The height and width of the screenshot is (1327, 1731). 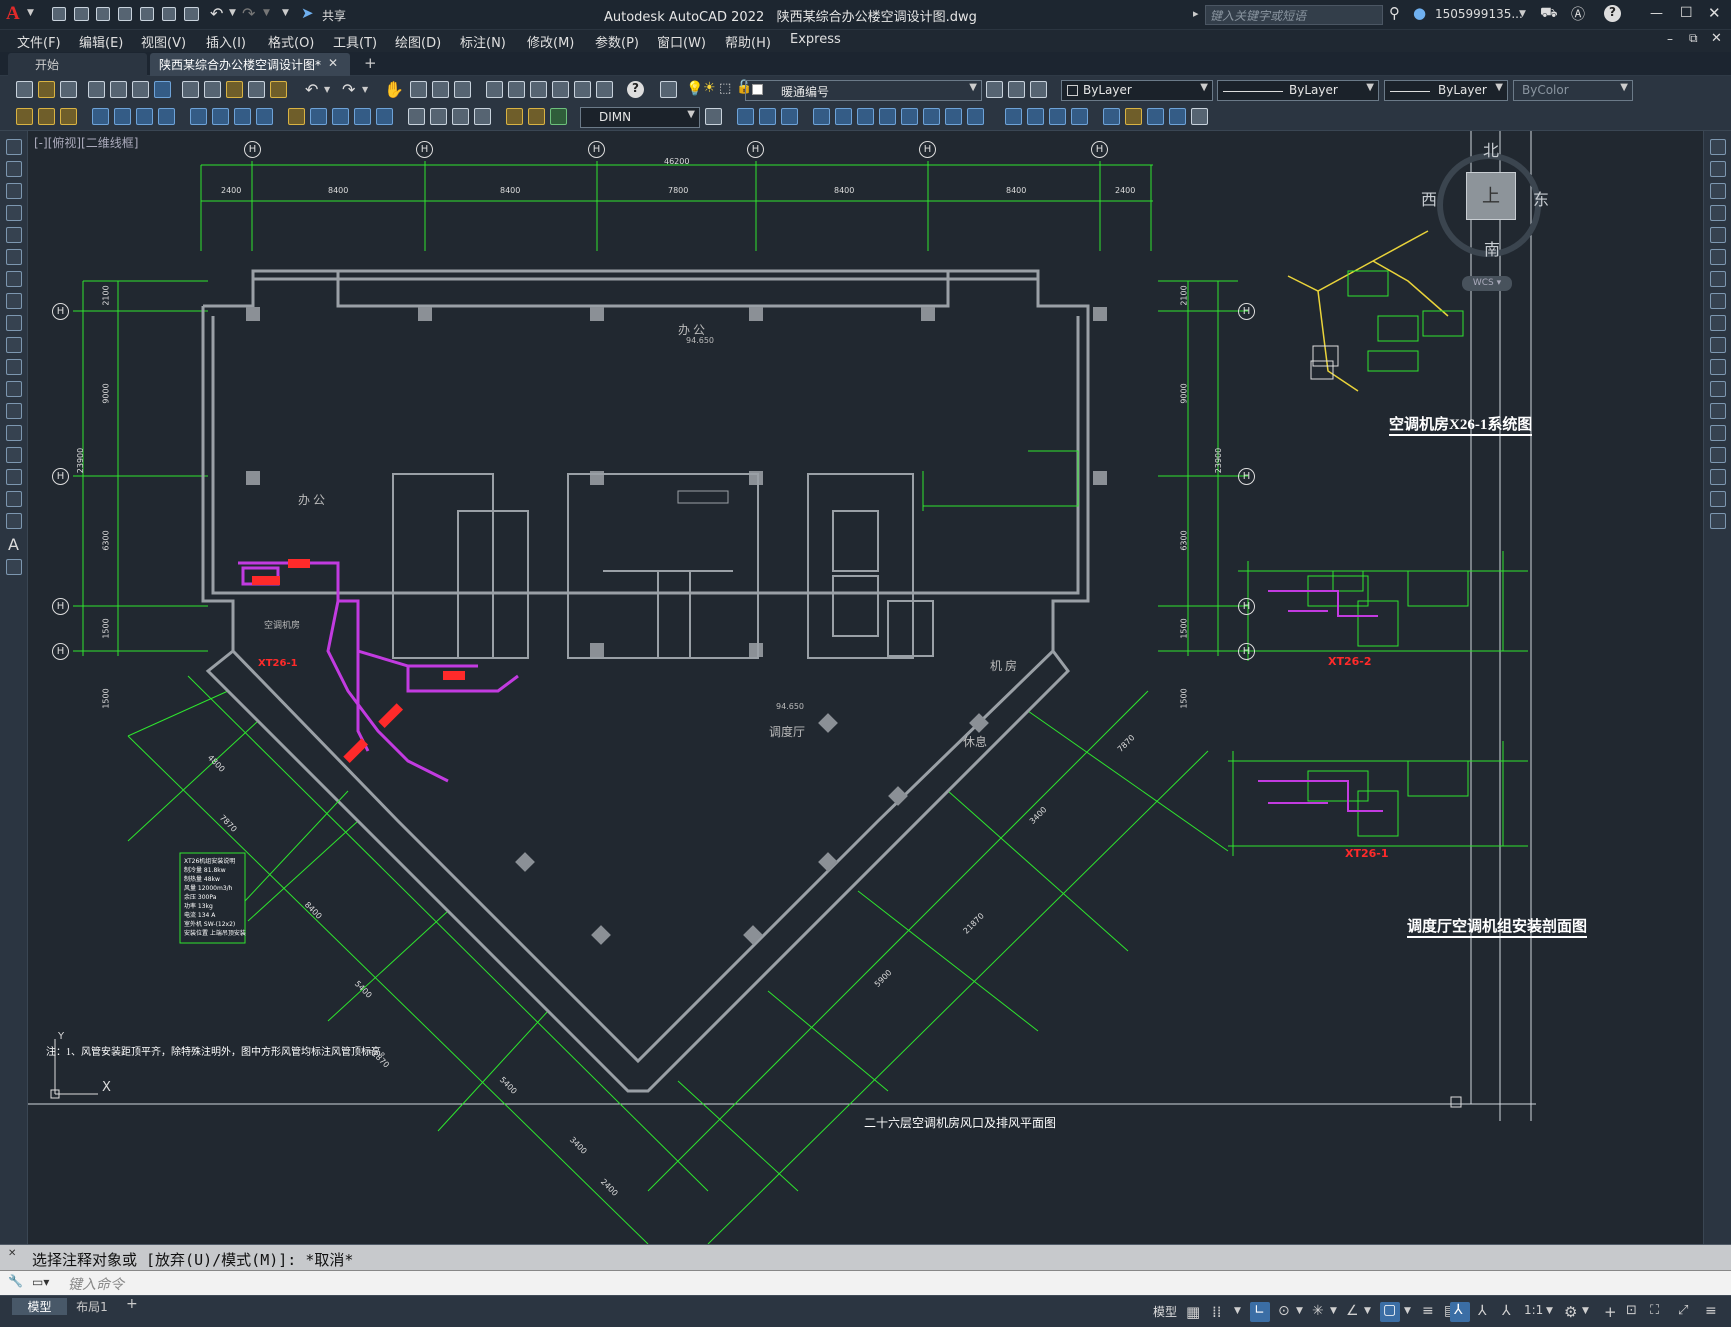 I want to click on jogged-linear-icon, so click(x=482, y=116).